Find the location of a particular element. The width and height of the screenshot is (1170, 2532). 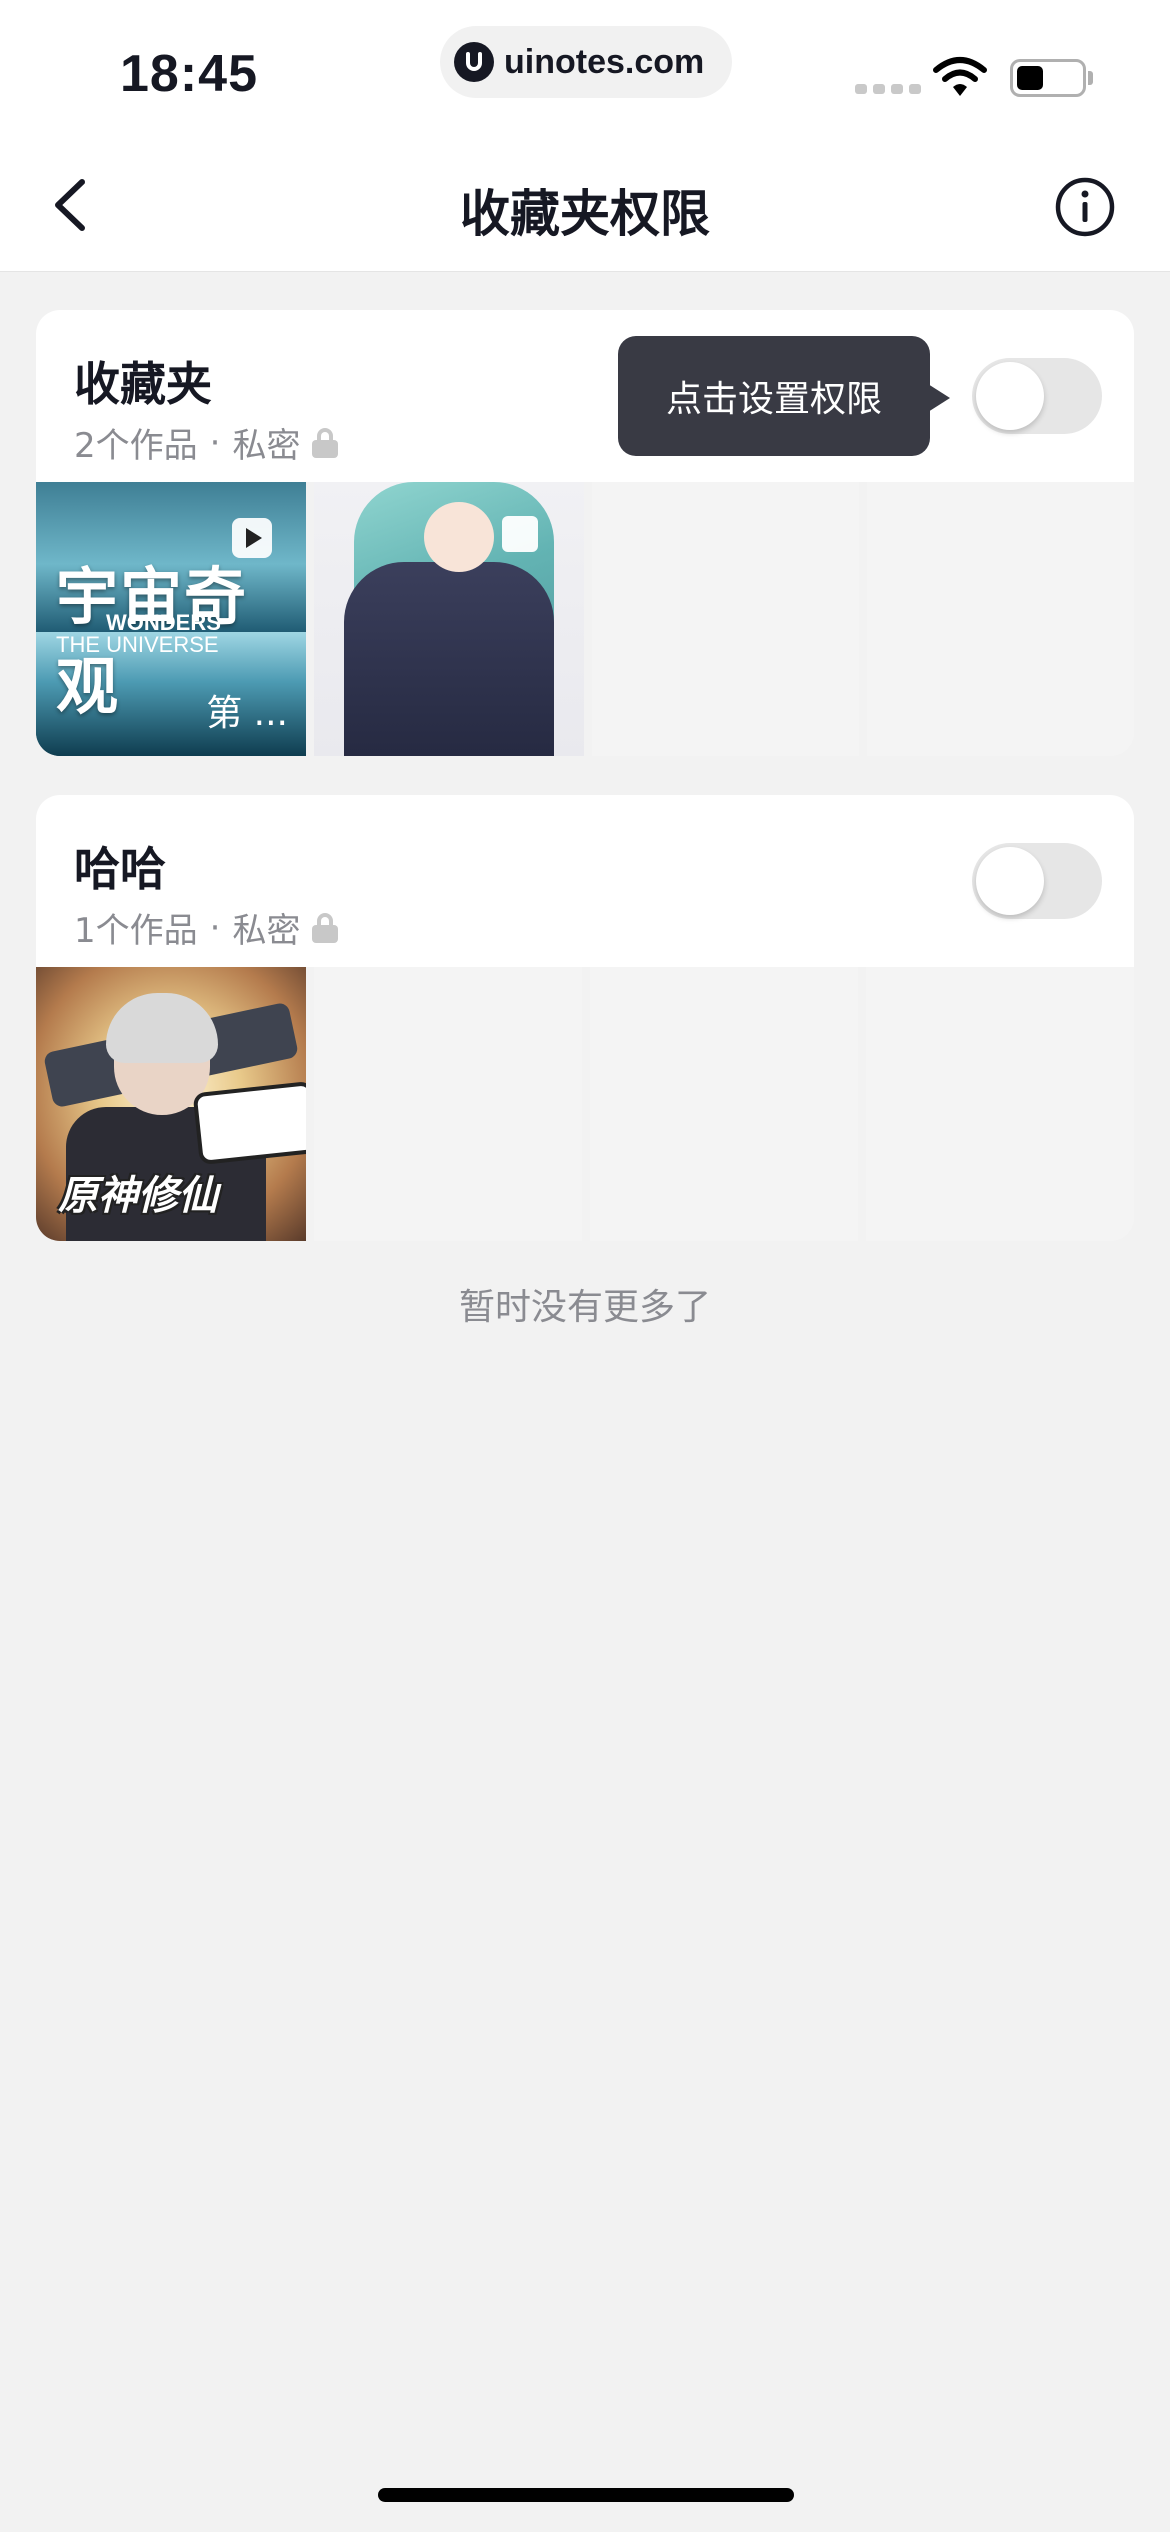

folder-count: 1个作品 is located at coordinates (136, 931).